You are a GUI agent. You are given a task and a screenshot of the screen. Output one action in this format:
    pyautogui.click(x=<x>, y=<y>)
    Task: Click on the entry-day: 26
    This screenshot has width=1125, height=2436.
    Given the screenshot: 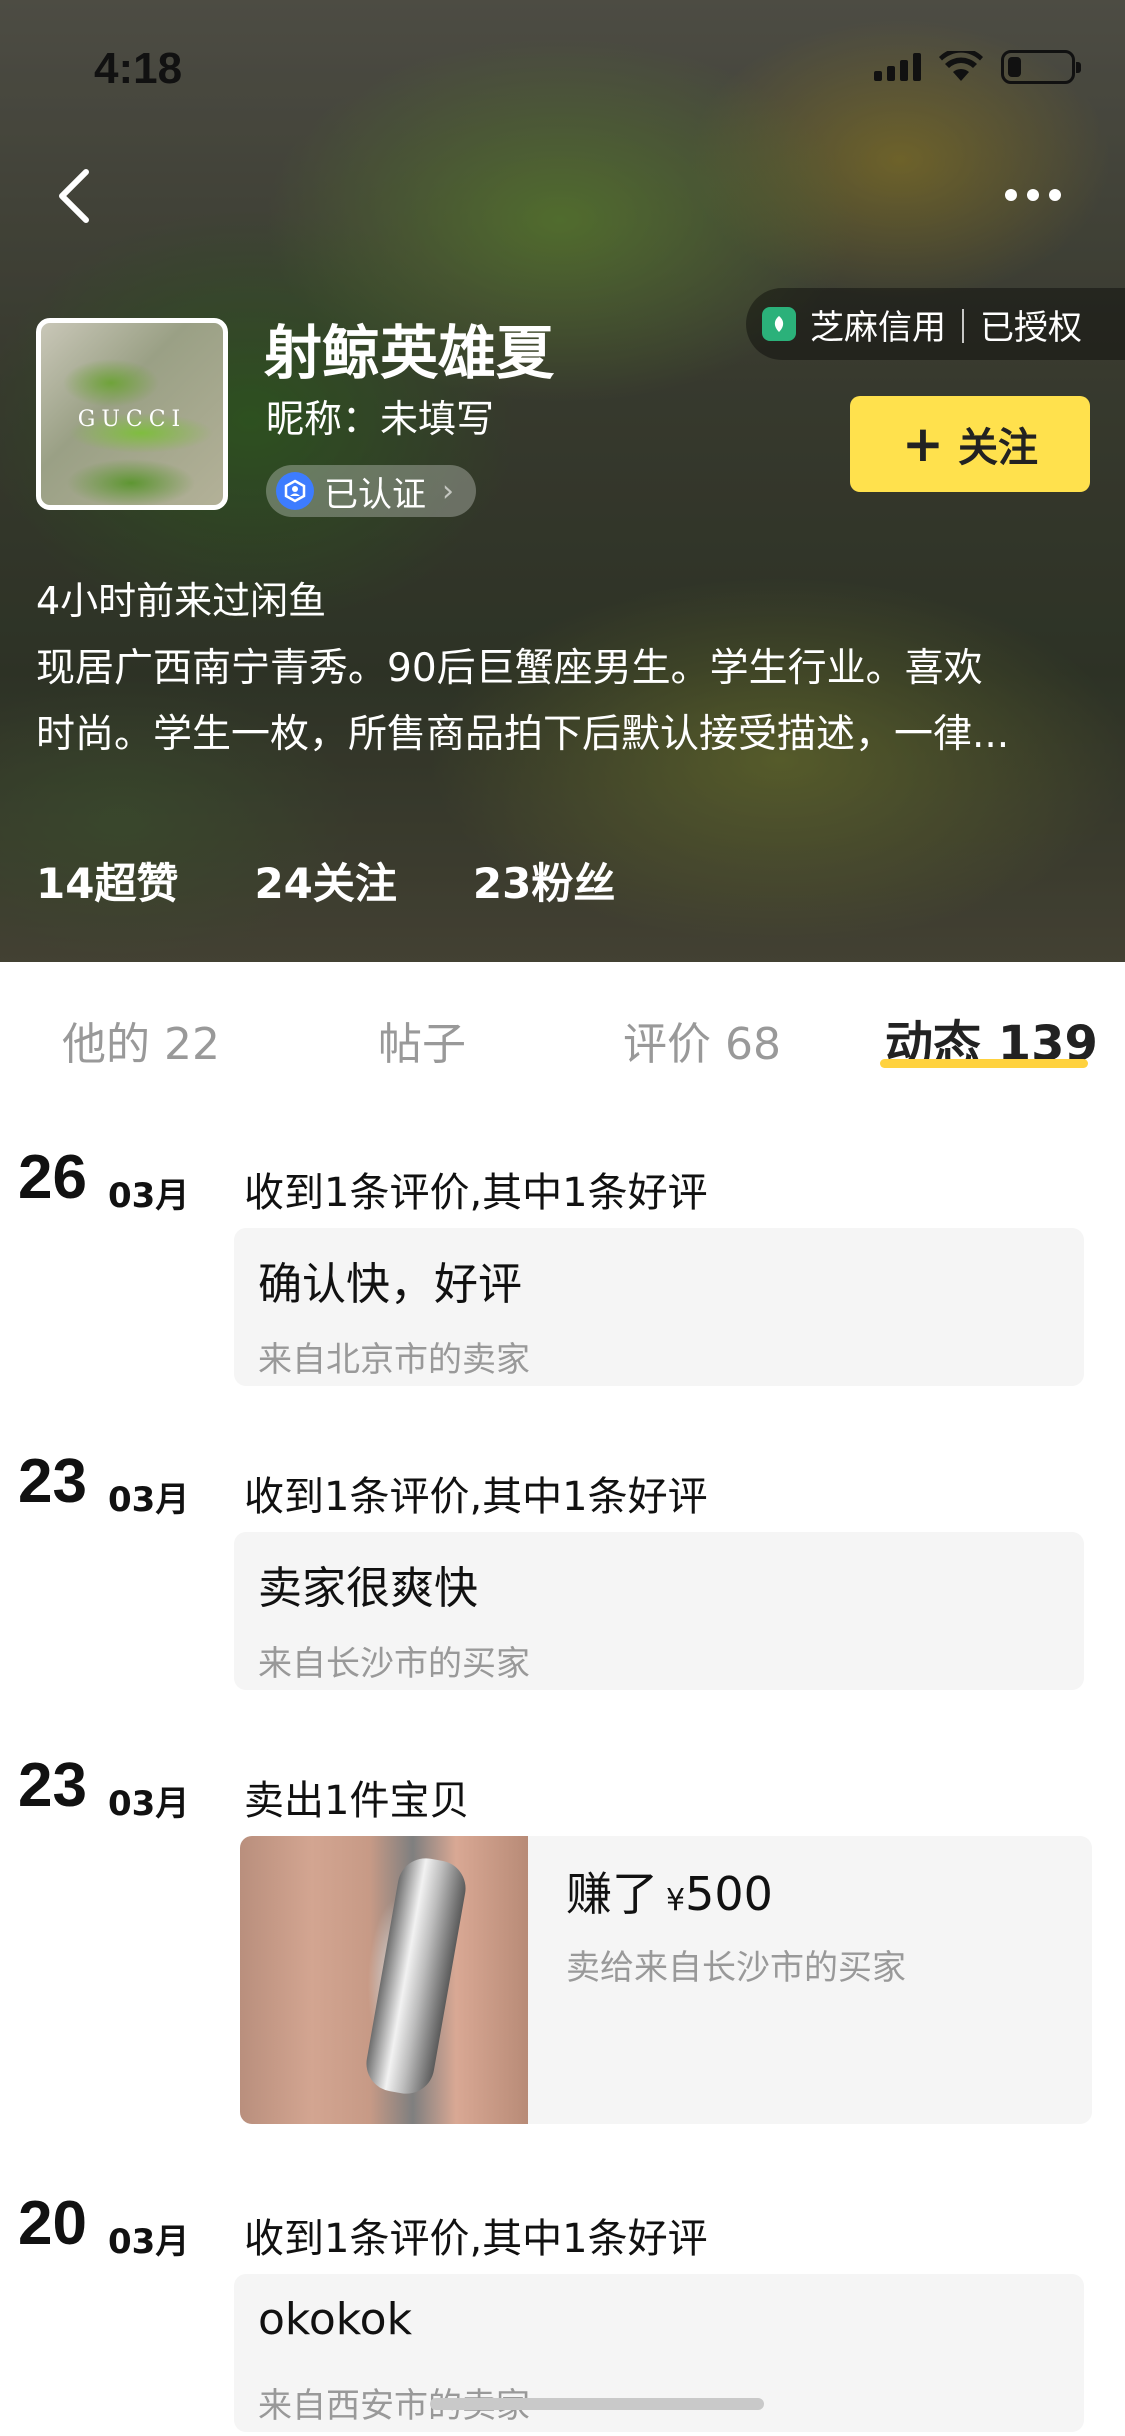 What is the action you would take?
    pyautogui.click(x=52, y=1177)
    